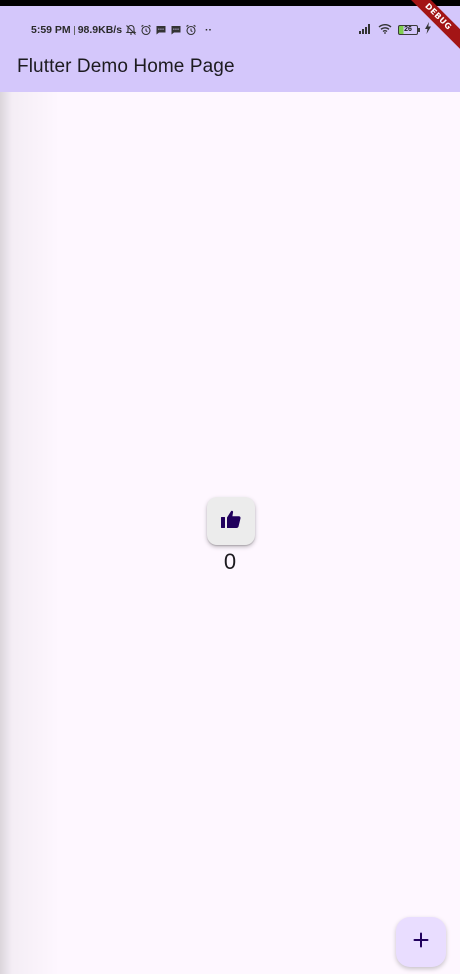 This screenshot has width=460, height=974. What do you see at coordinates (30, 533) in the screenshot?
I see `edge-shadow` at bounding box center [30, 533].